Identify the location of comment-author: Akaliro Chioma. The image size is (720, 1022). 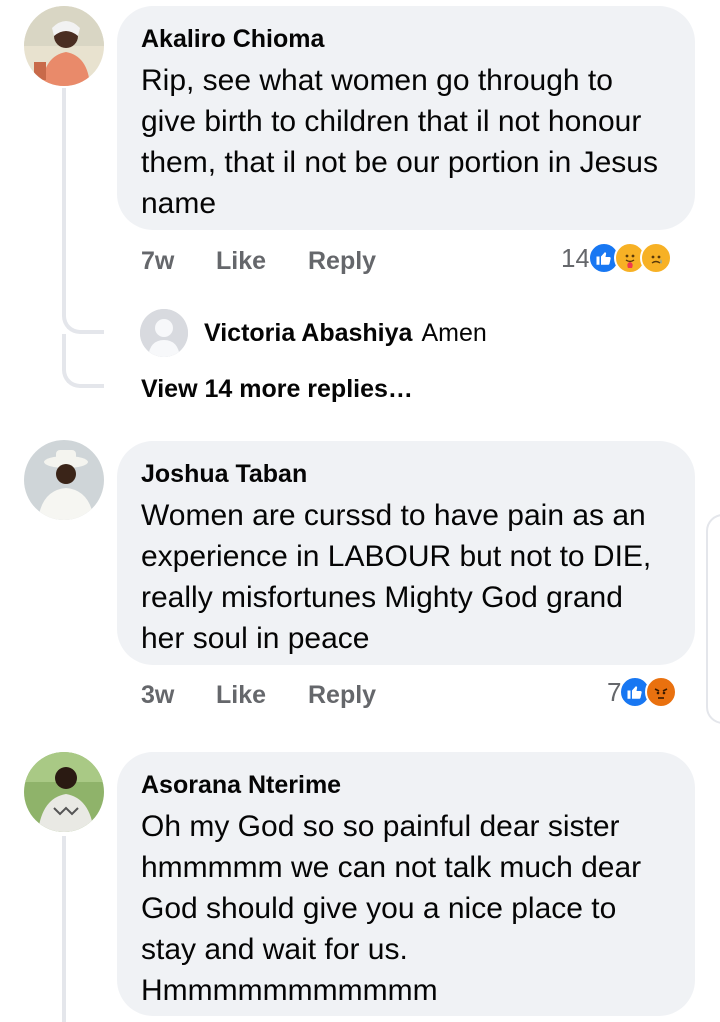
(406, 39).